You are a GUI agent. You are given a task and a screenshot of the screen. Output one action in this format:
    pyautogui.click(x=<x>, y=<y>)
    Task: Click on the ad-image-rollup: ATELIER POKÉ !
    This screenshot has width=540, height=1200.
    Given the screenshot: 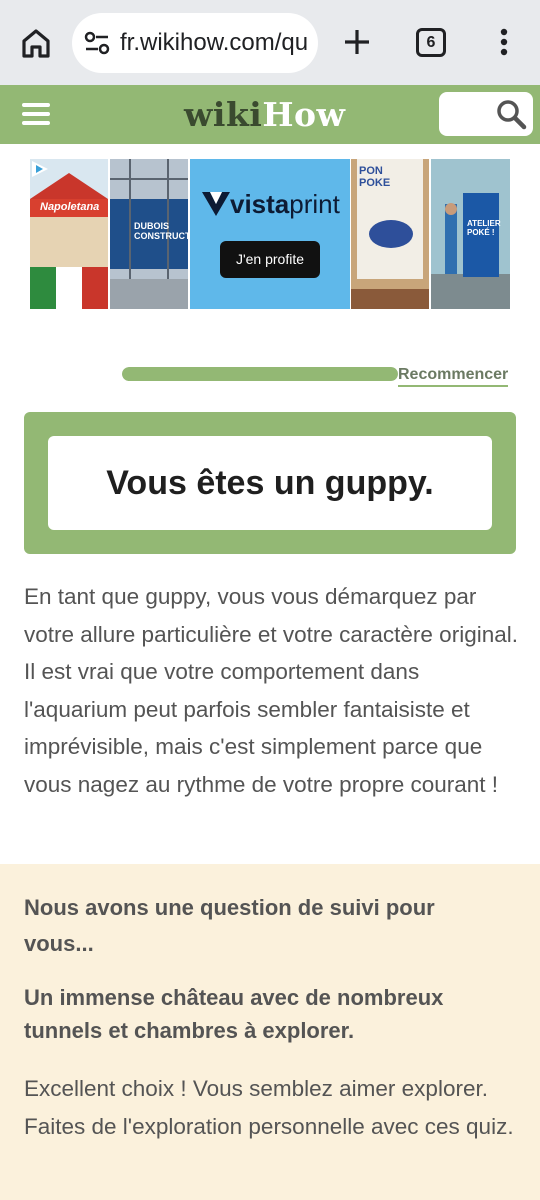 What is the action you would take?
    pyautogui.click(x=470, y=234)
    